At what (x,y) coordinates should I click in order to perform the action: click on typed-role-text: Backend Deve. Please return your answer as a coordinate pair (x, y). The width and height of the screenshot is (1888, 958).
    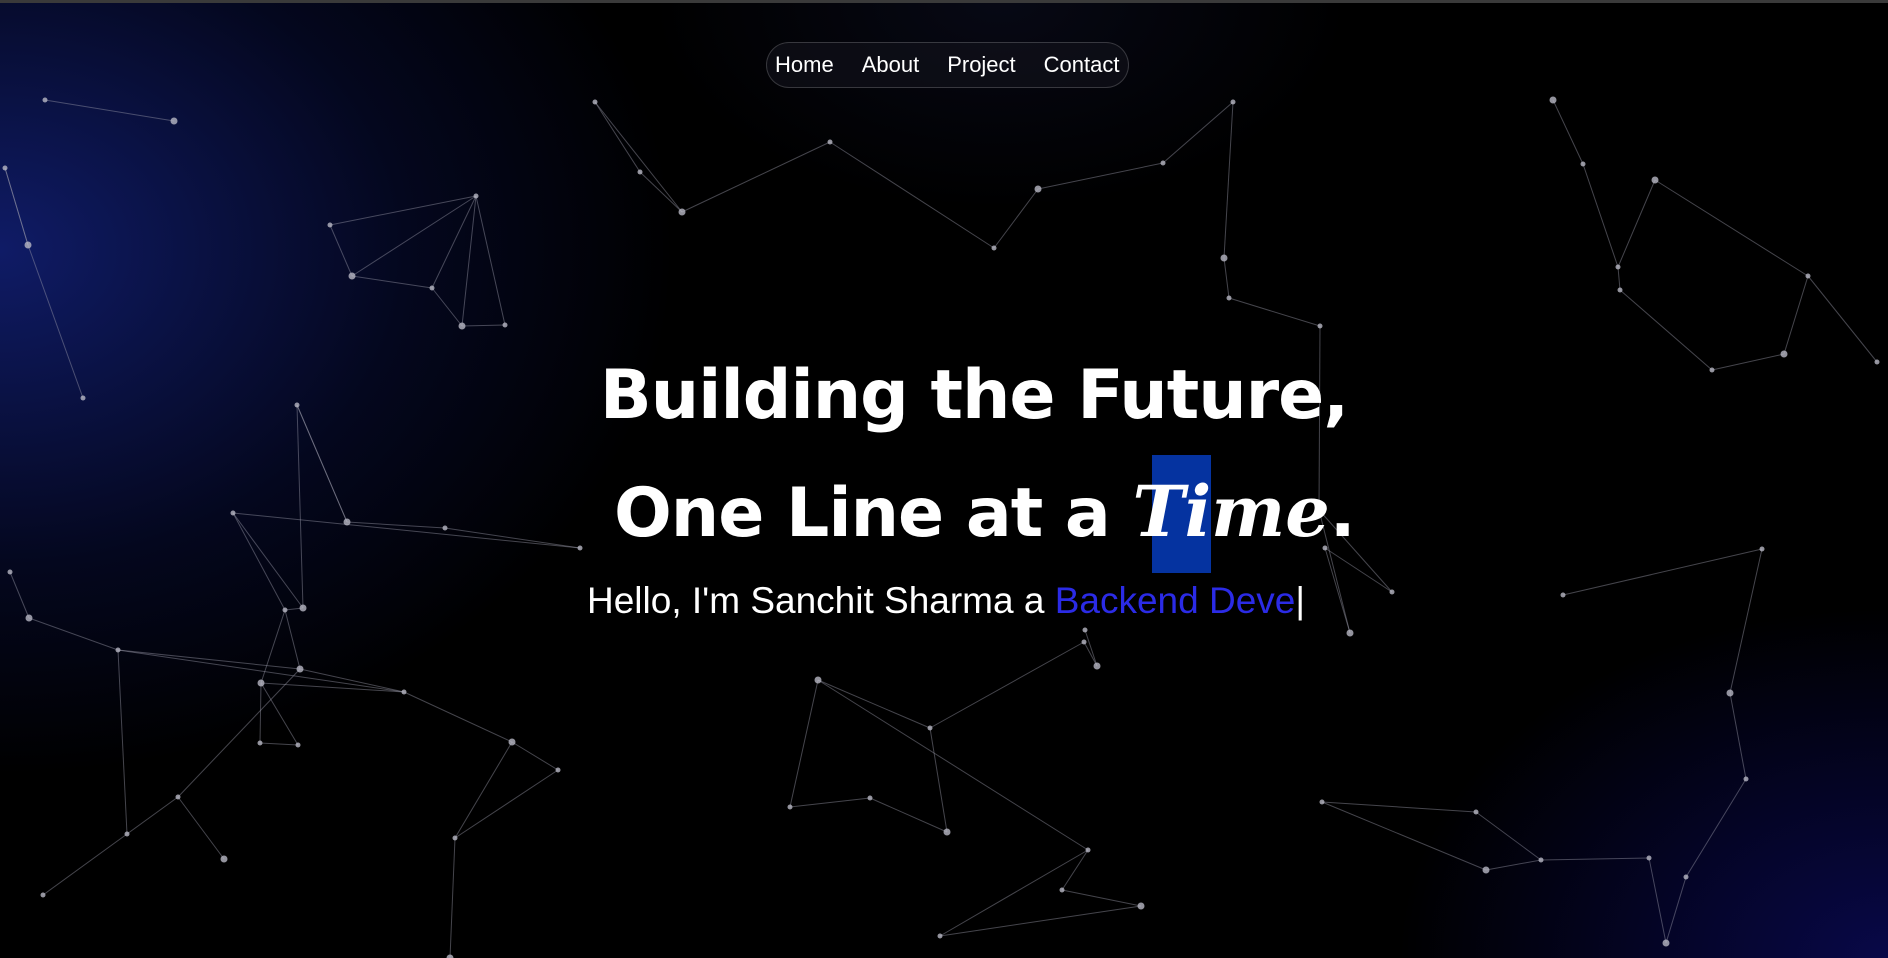
    Looking at the image, I should click on (1175, 600).